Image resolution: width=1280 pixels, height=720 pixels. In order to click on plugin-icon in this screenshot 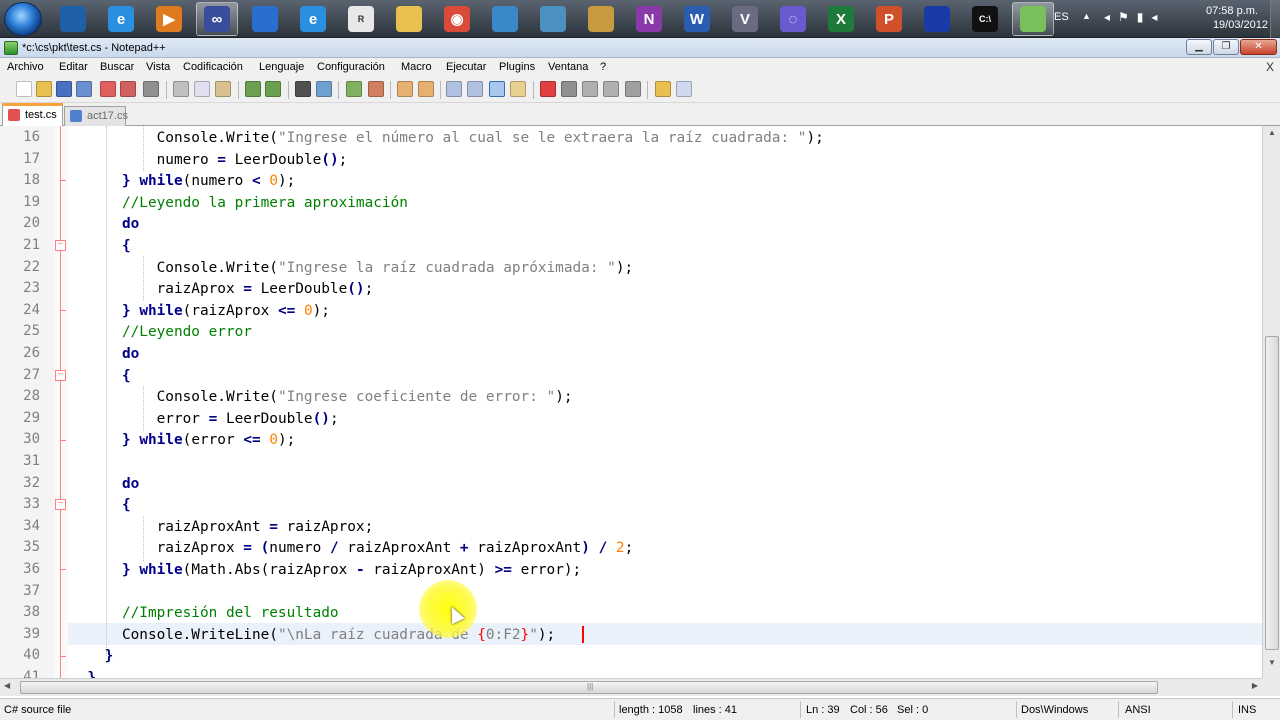, I will do `click(663, 89)`.